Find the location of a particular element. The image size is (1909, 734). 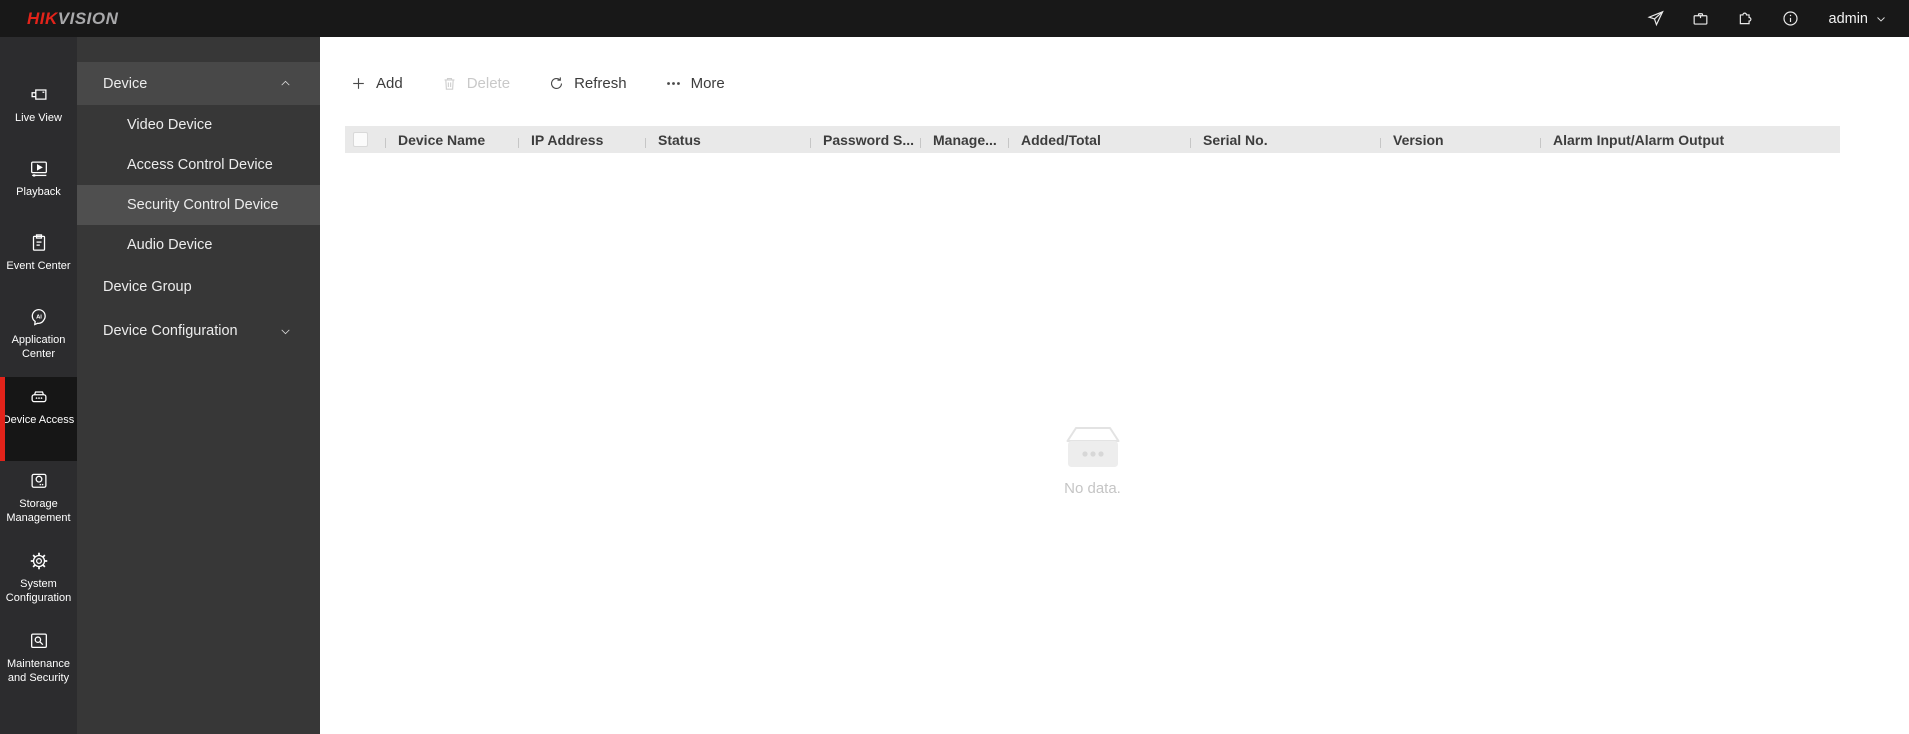

delete-button-label: Delete is located at coordinates (488, 83).